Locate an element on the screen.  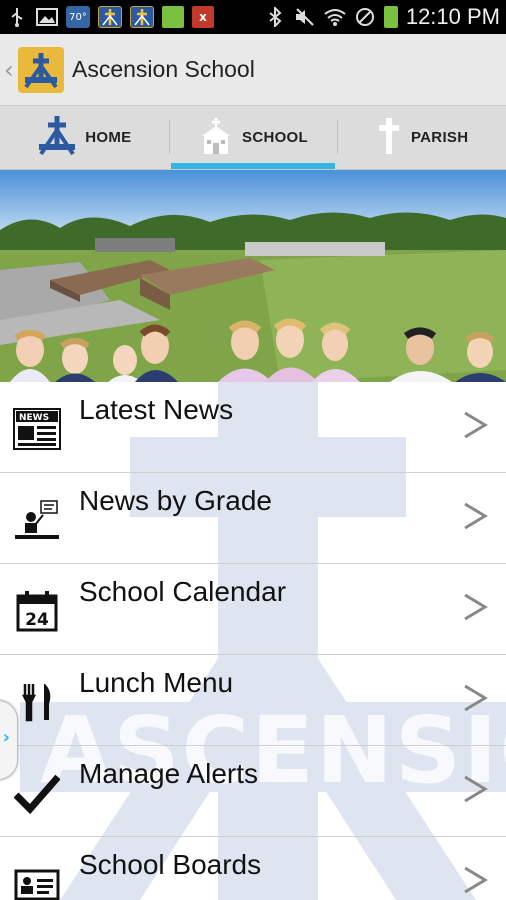
tab-bar: HOME SCHOOL PARISH is located at coordinates (253, 138).